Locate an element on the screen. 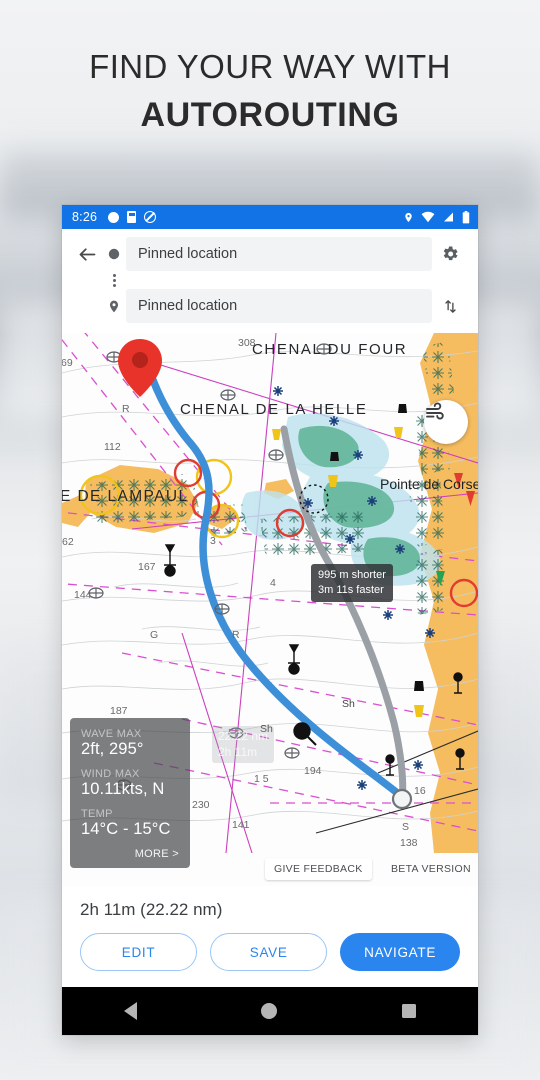  android-navigation-bar is located at coordinates (270, 1011).